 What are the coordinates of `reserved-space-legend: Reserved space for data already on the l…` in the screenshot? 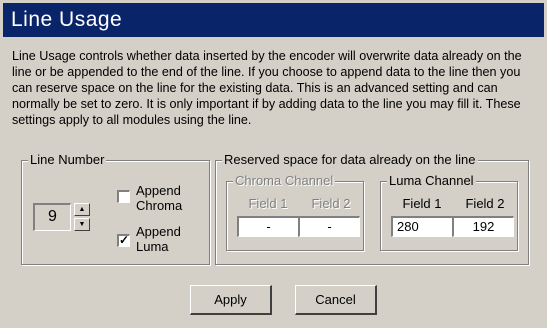 It's located at (350, 159).